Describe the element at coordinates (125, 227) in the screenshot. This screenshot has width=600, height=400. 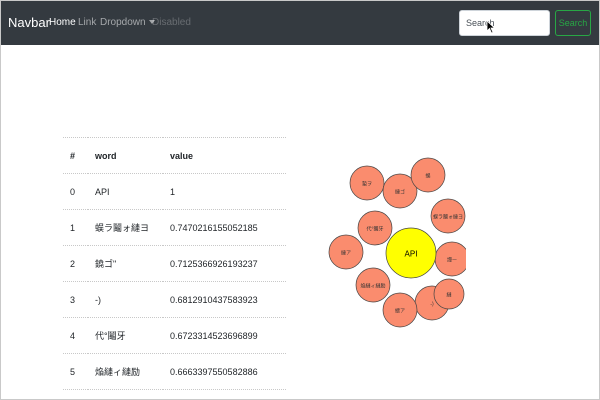
I see `row-word: 蜈ラ鬮ォ縺ヨ` at that location.